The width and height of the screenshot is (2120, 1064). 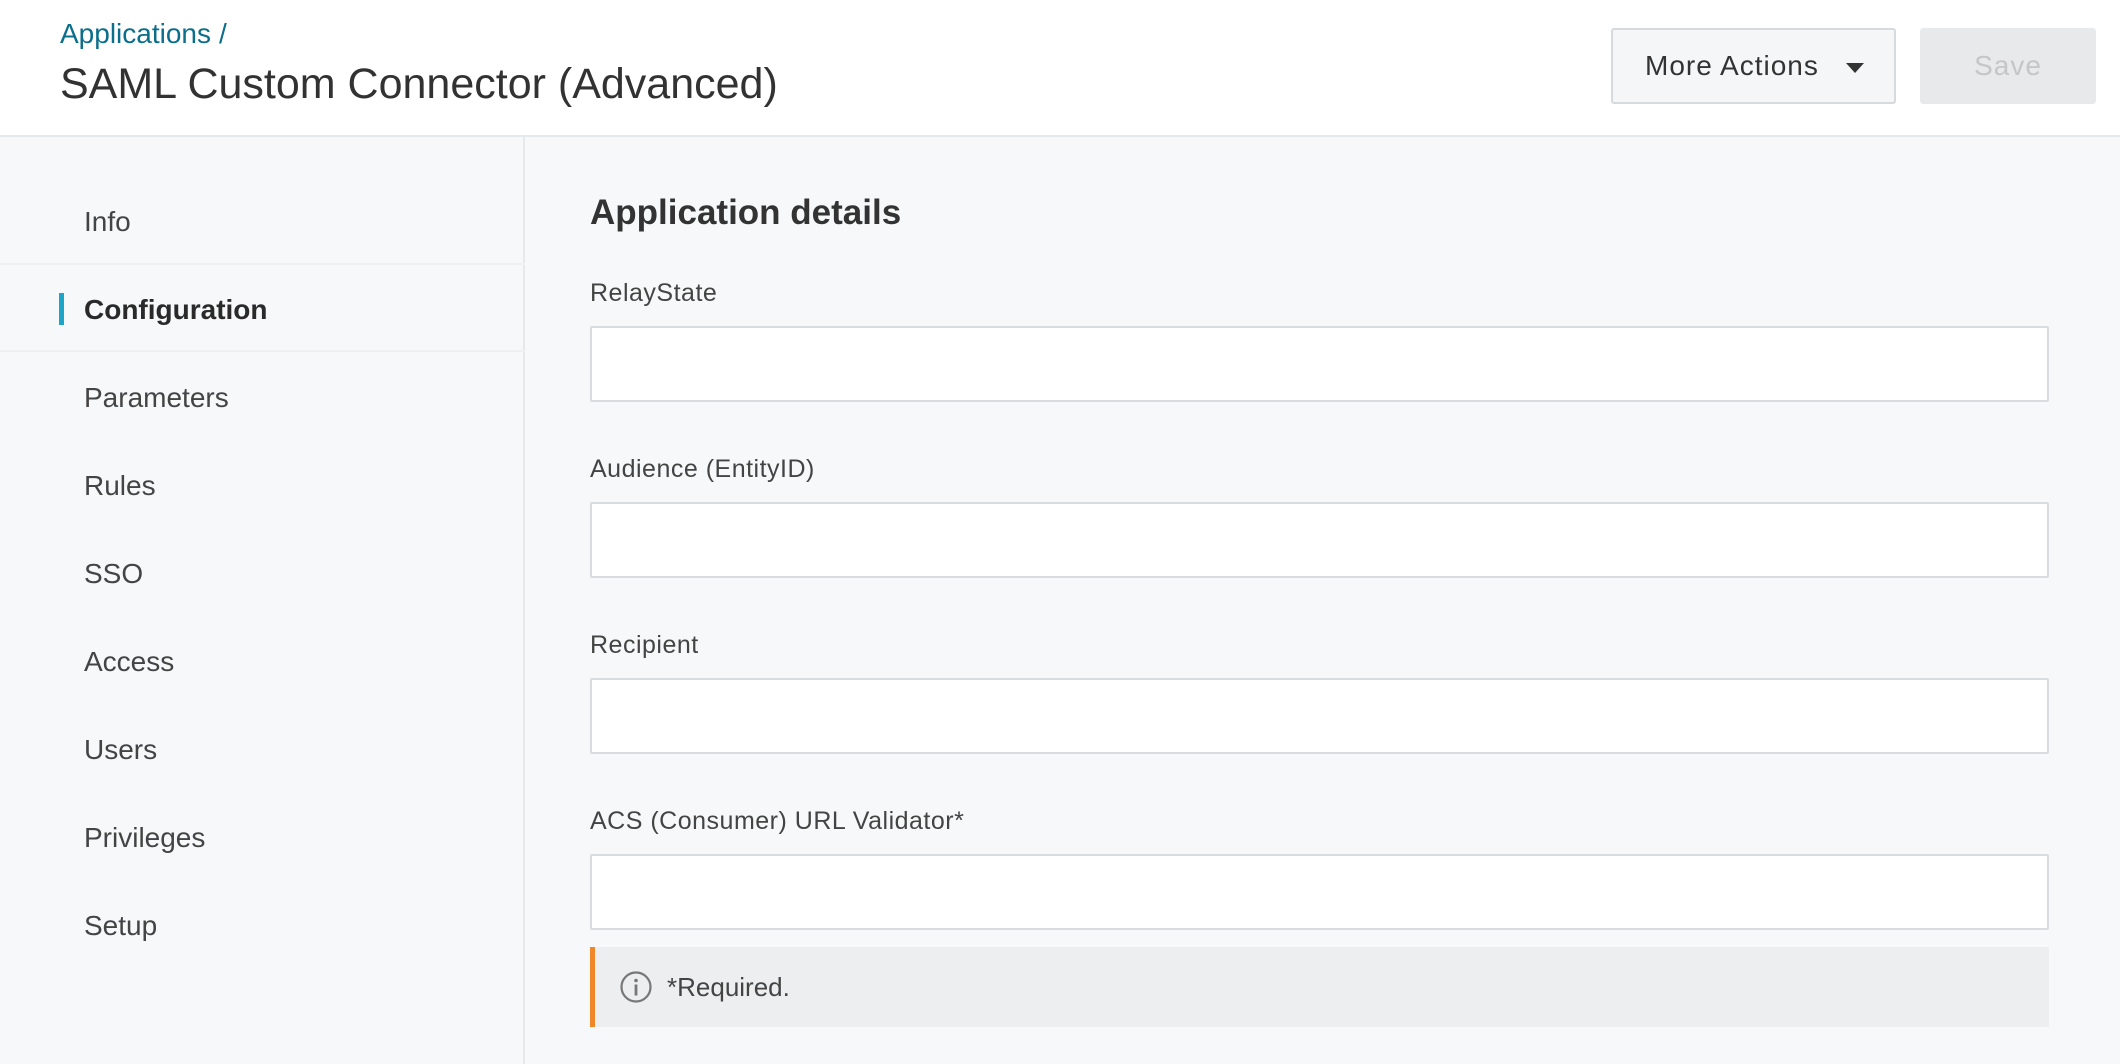 I want to click on relaystate-input, so click(x=1319, y=364).